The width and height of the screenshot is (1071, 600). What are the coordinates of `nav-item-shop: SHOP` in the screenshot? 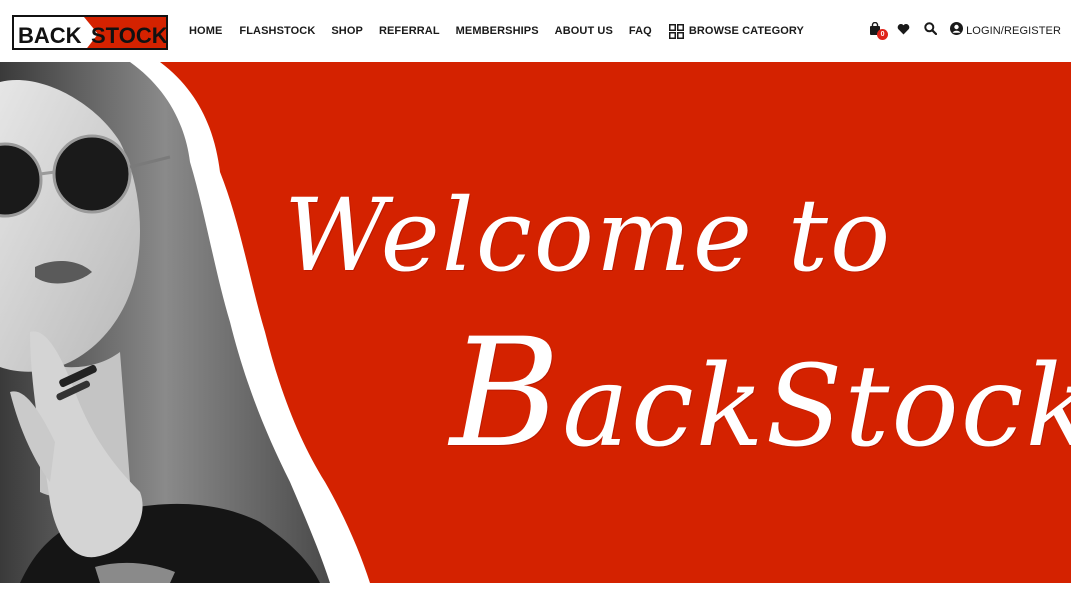 It's located at (347, 31).